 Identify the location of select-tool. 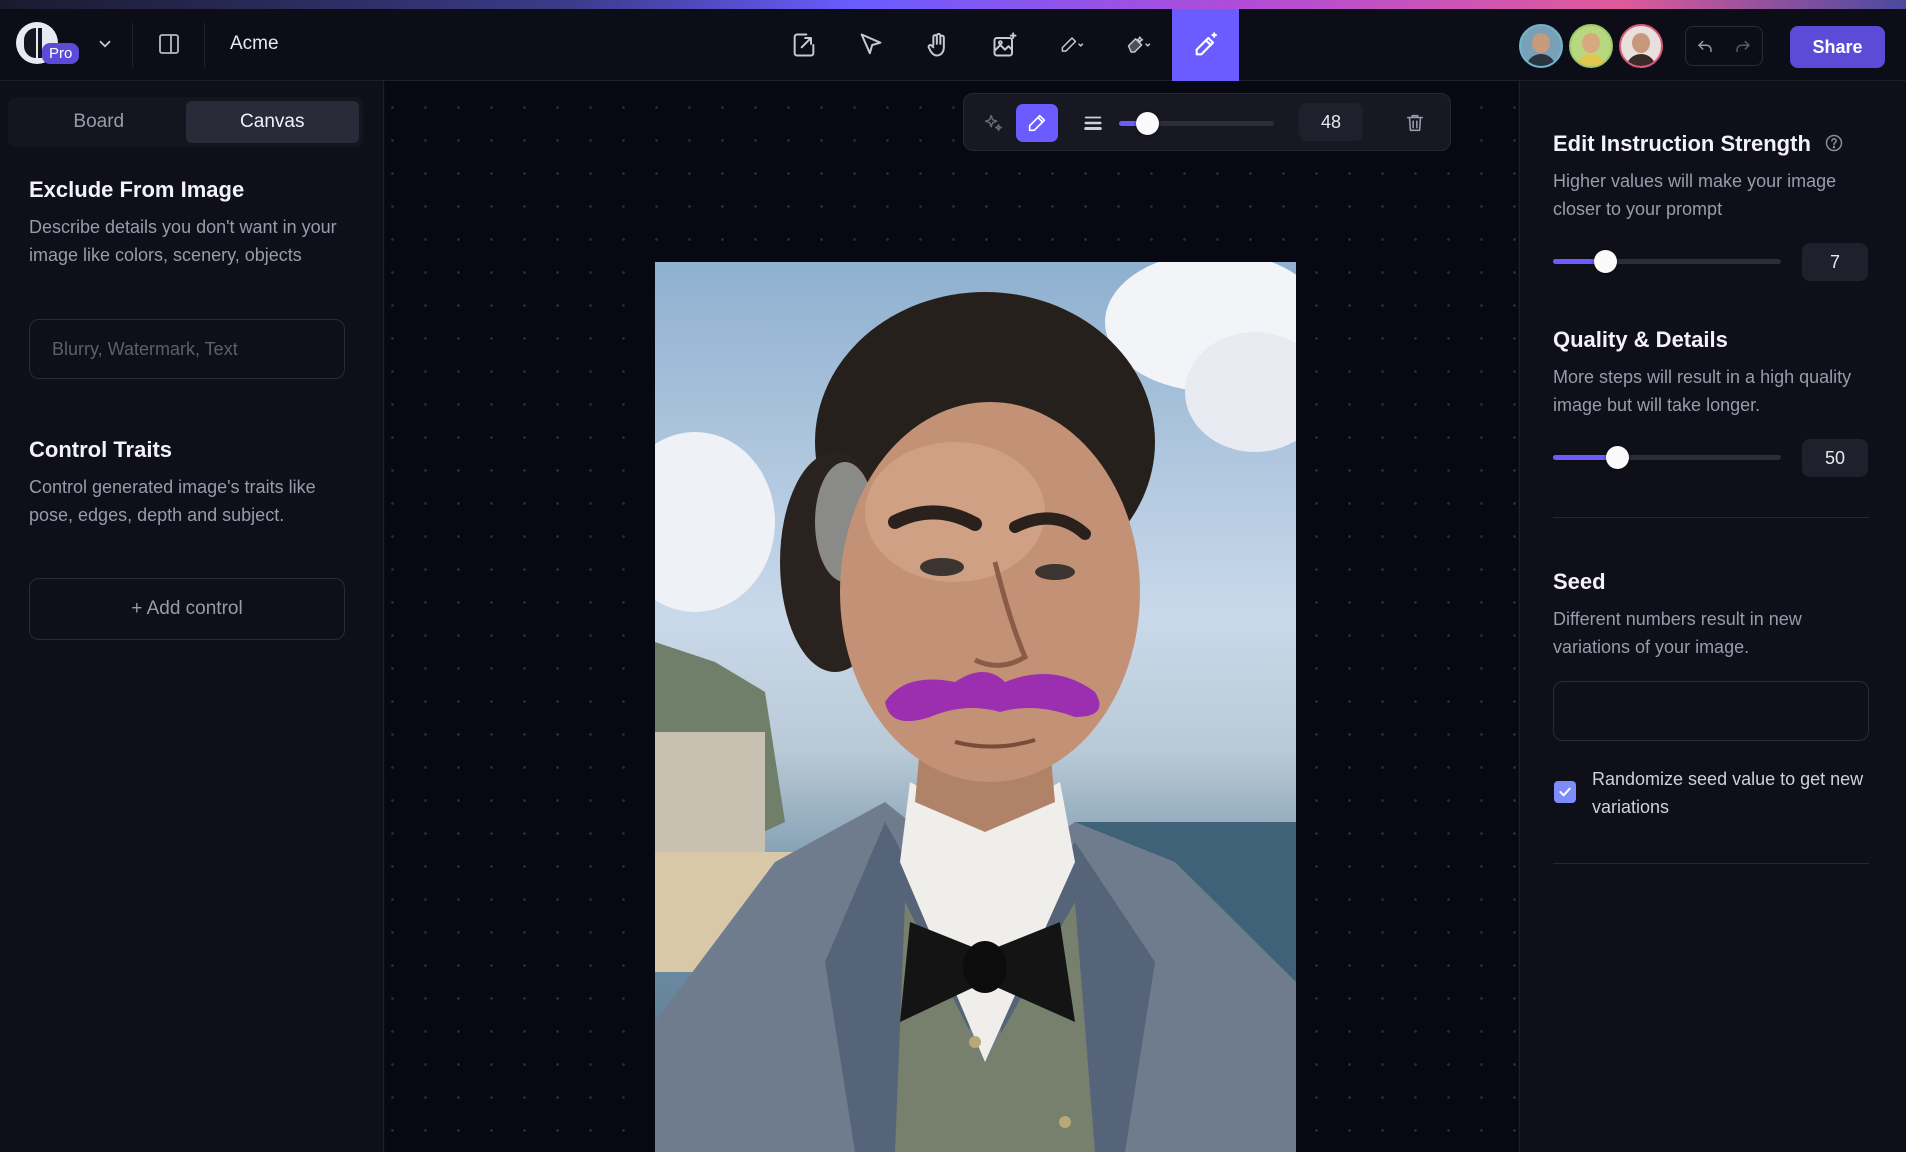
(870, 45).